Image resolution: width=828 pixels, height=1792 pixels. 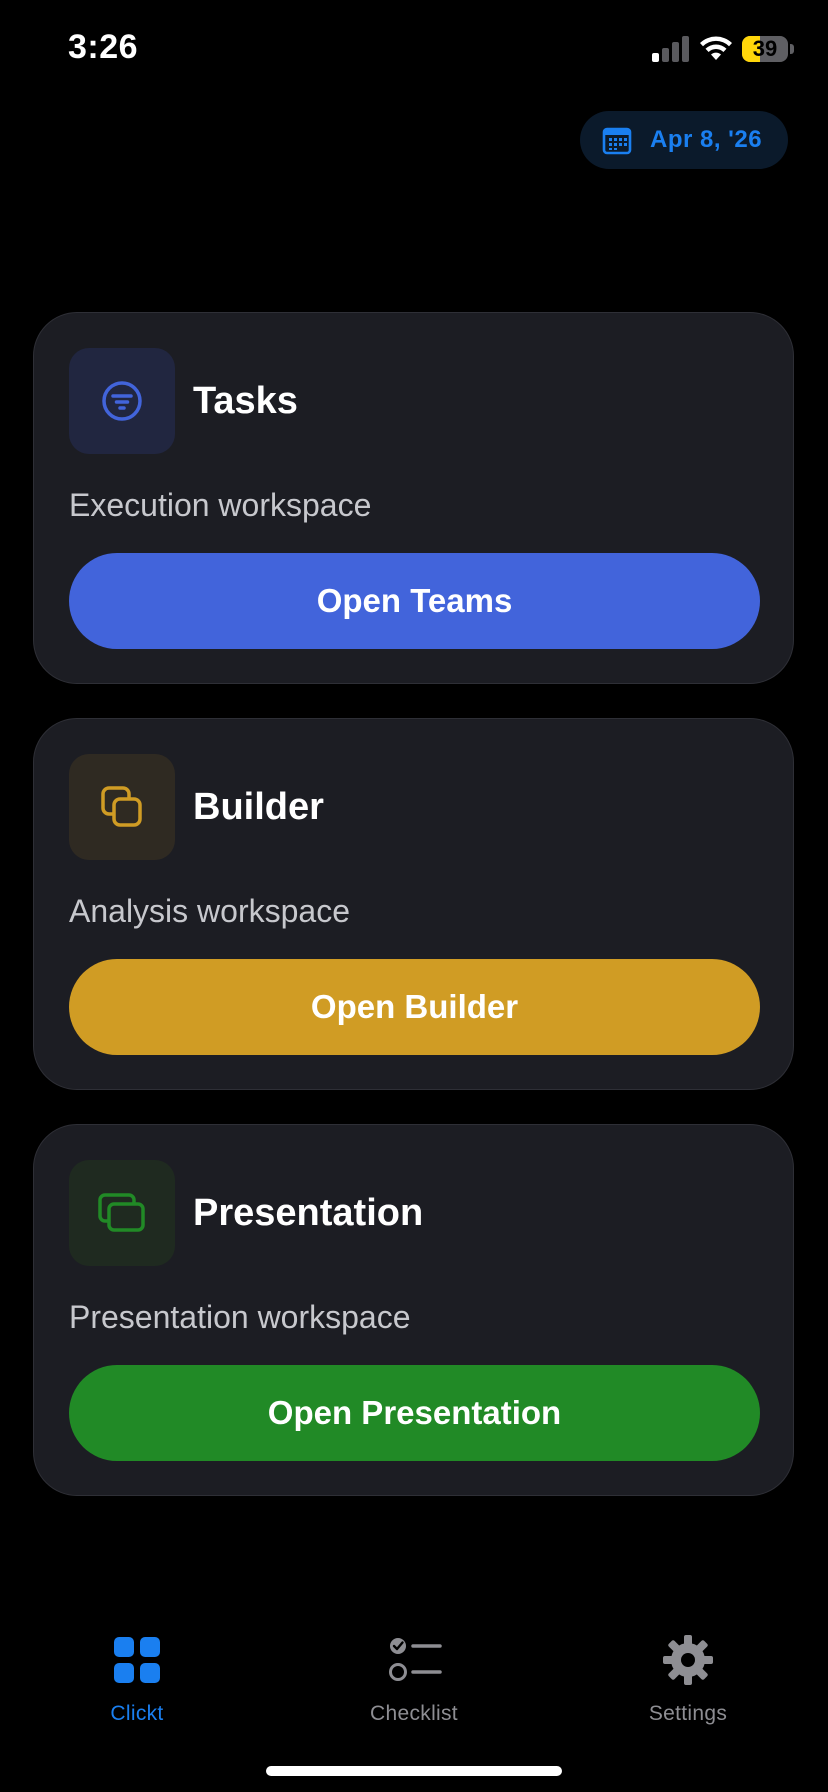 I want to click on checklist-icon, so click(x=415, y=1659).